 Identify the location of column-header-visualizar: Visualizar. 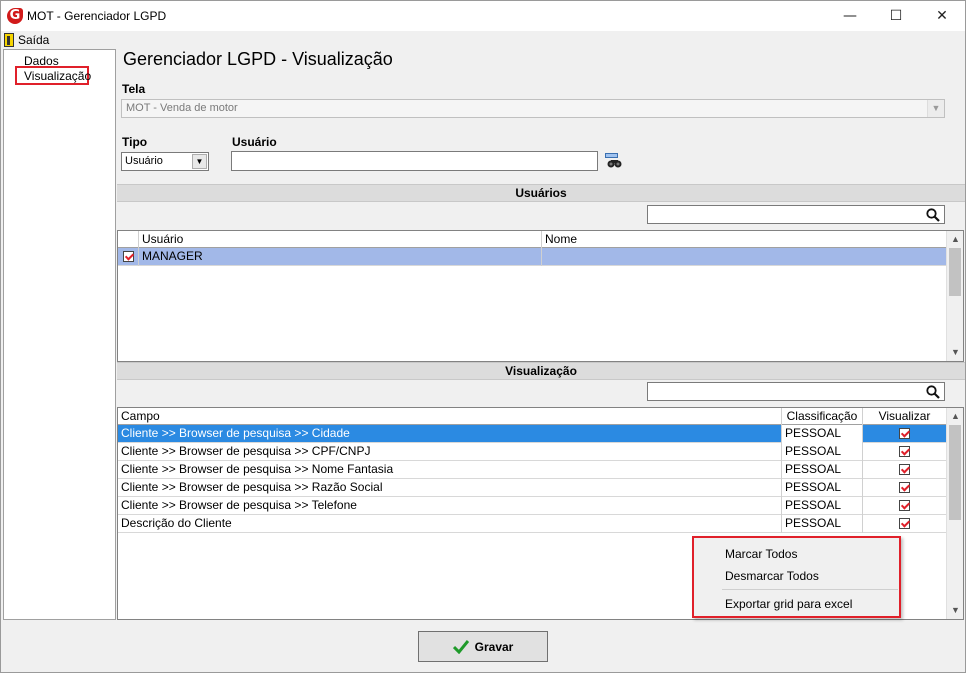
(905, 417).